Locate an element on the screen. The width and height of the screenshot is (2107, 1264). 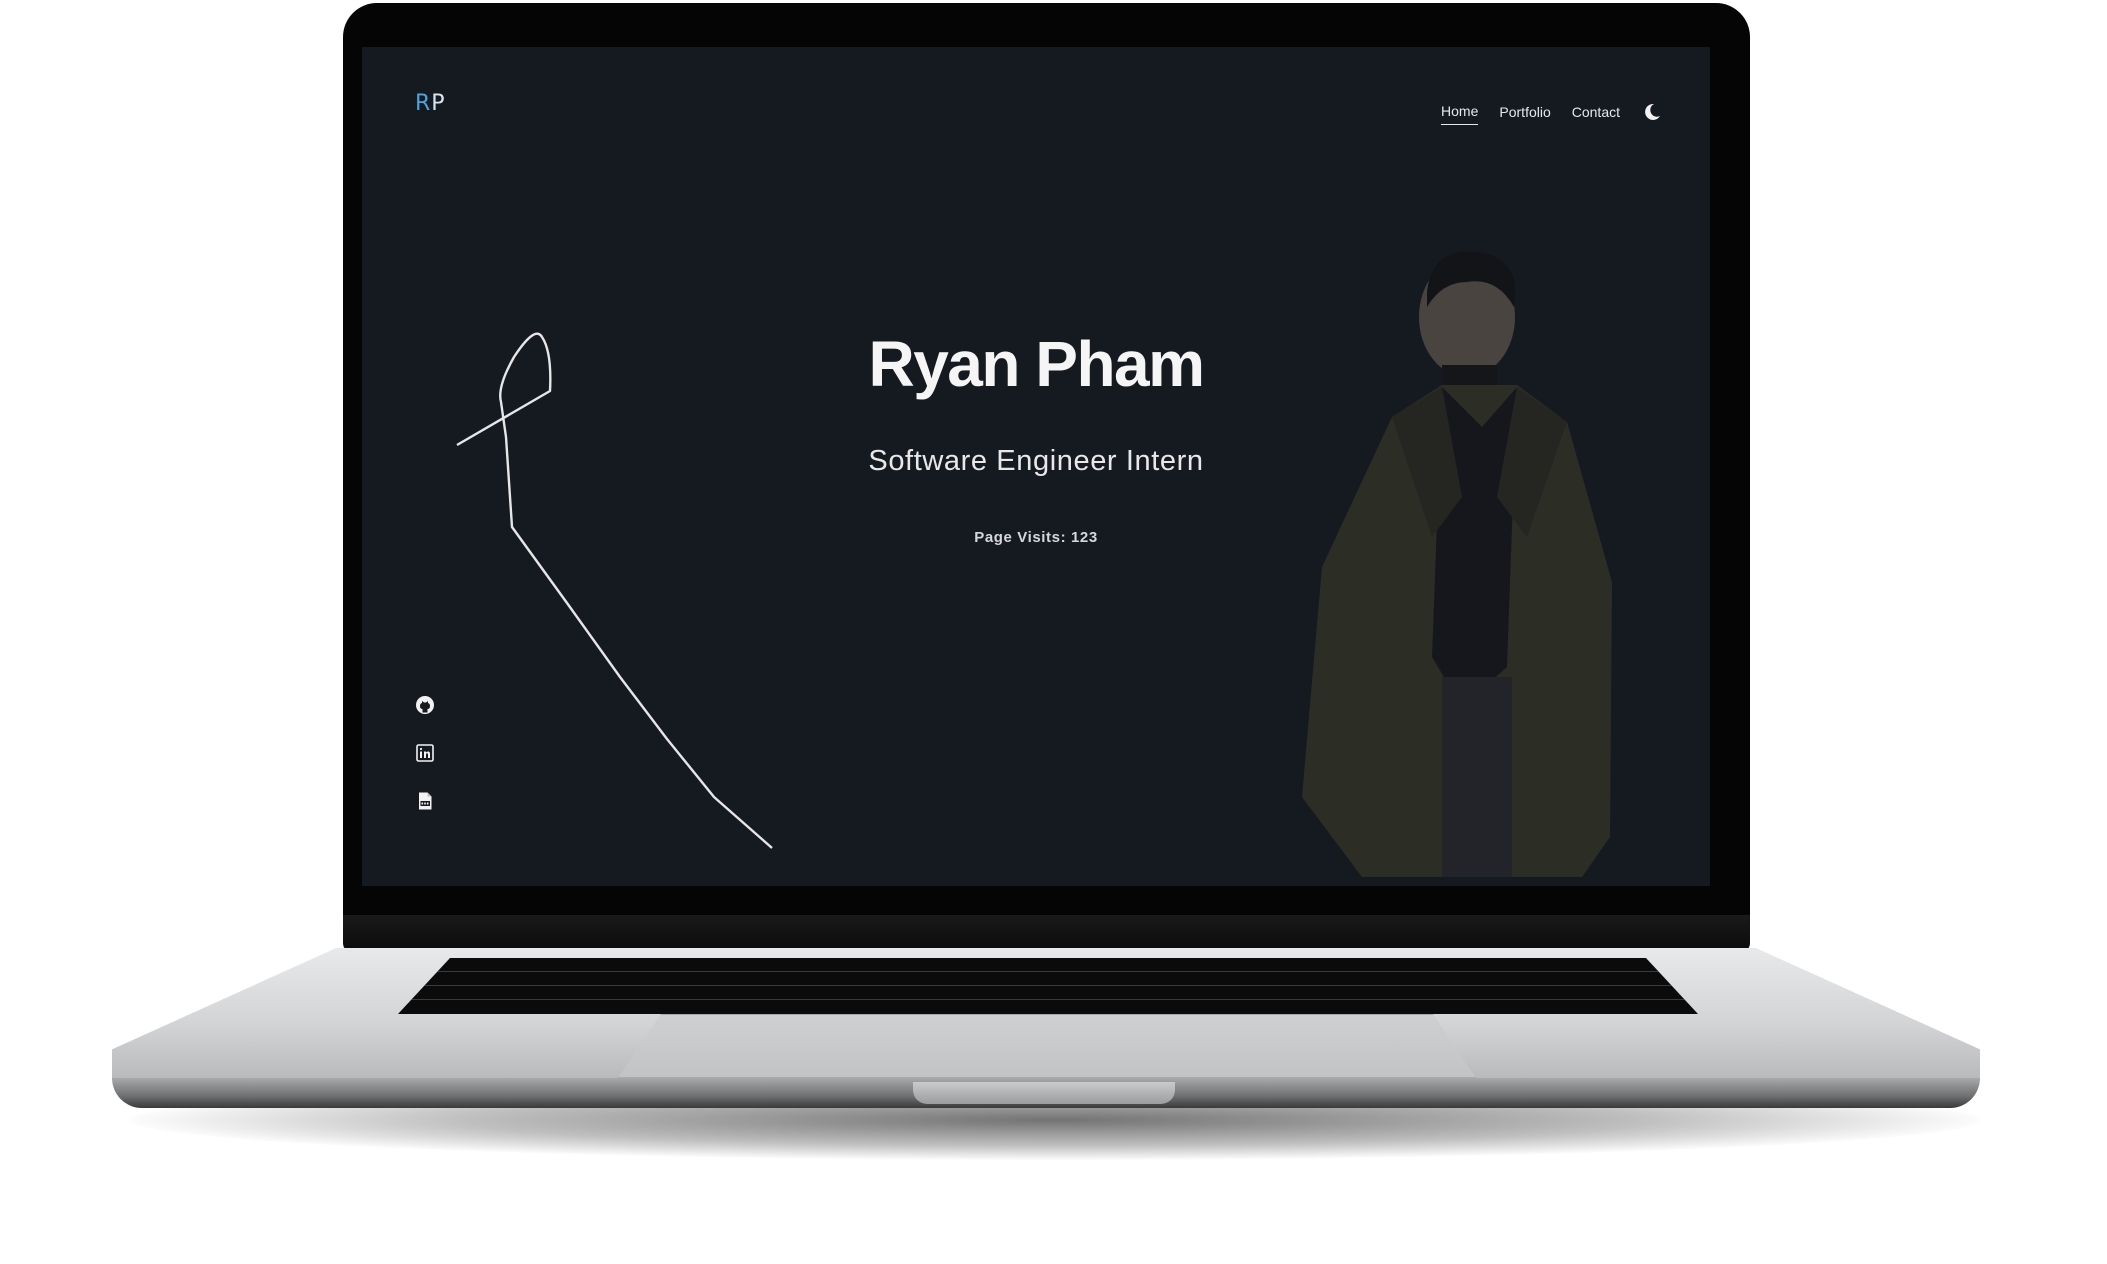
hero-role: Software Engineer Intern is located at coordinates (1036, 461).